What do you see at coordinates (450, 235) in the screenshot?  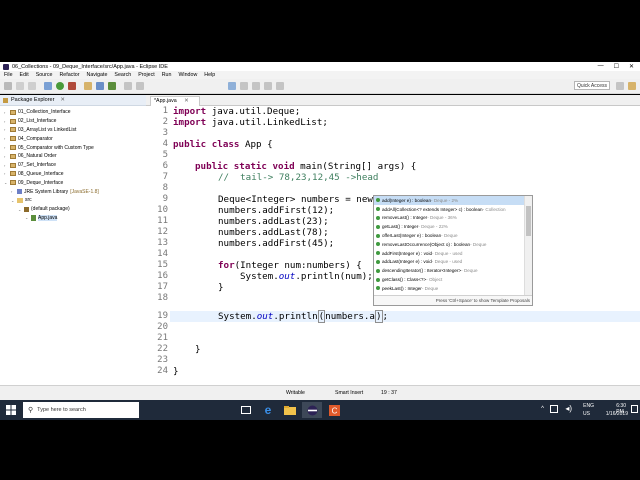 I see `content-assist-item: offerLast(Integer e) : boolean - Deque` at bounding box center [450, 235].